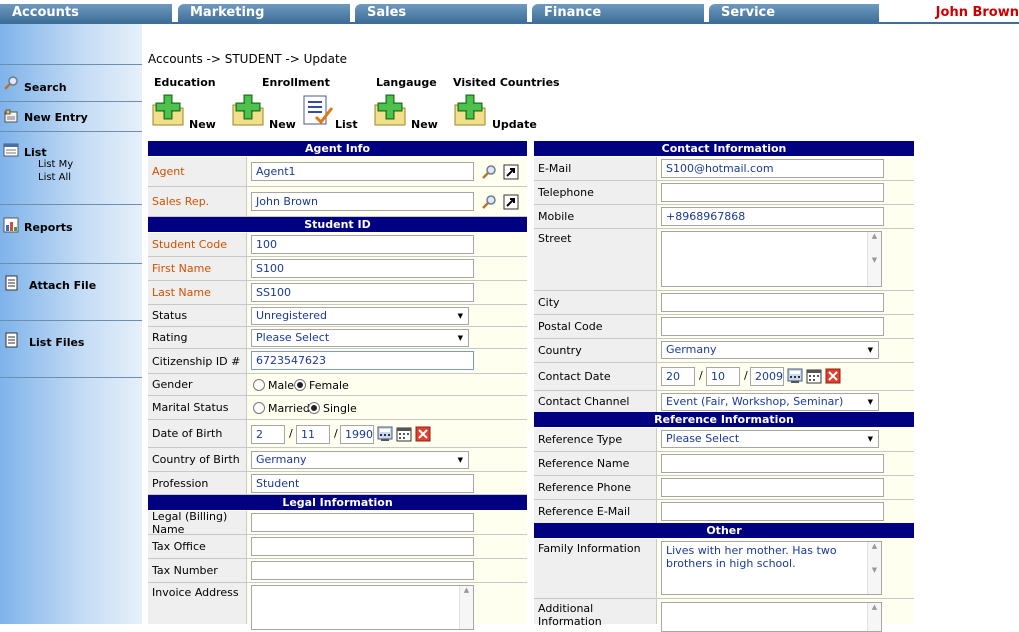 Image resolution: width=1019 pixels, height=632 pixels. What do you see at coordinates (772, 463) in the screenshot?
I see `reference-name-field` at bounding box center [772, 463].